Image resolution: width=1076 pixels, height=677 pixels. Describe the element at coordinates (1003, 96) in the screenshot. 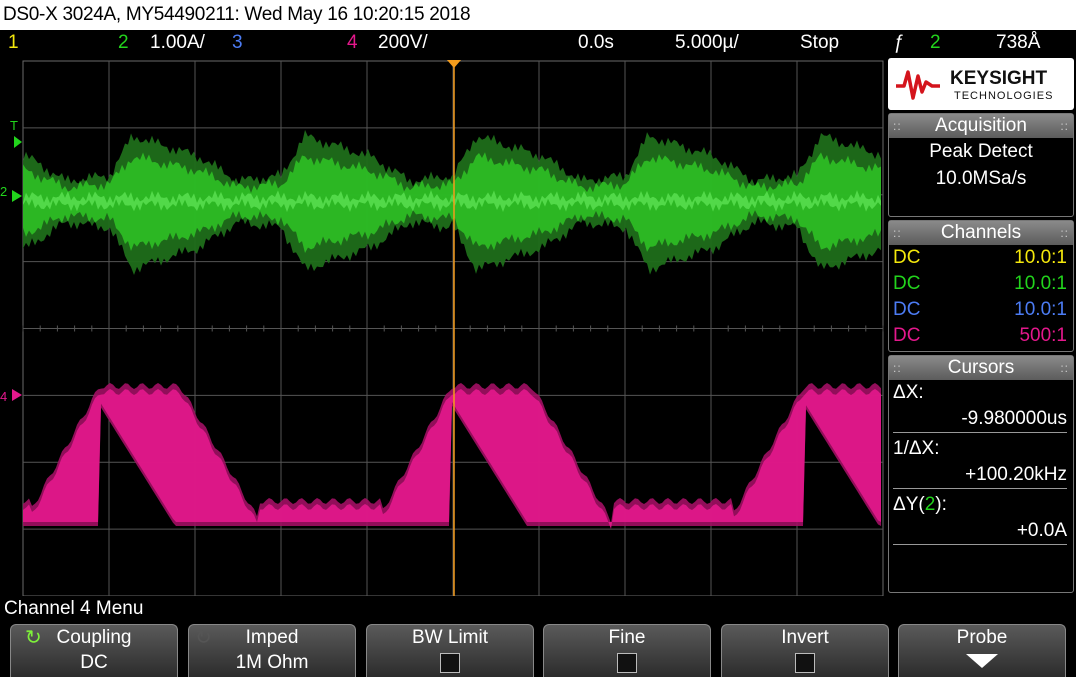

I see `logo-sub: TECHNOLOGIES` at that location.